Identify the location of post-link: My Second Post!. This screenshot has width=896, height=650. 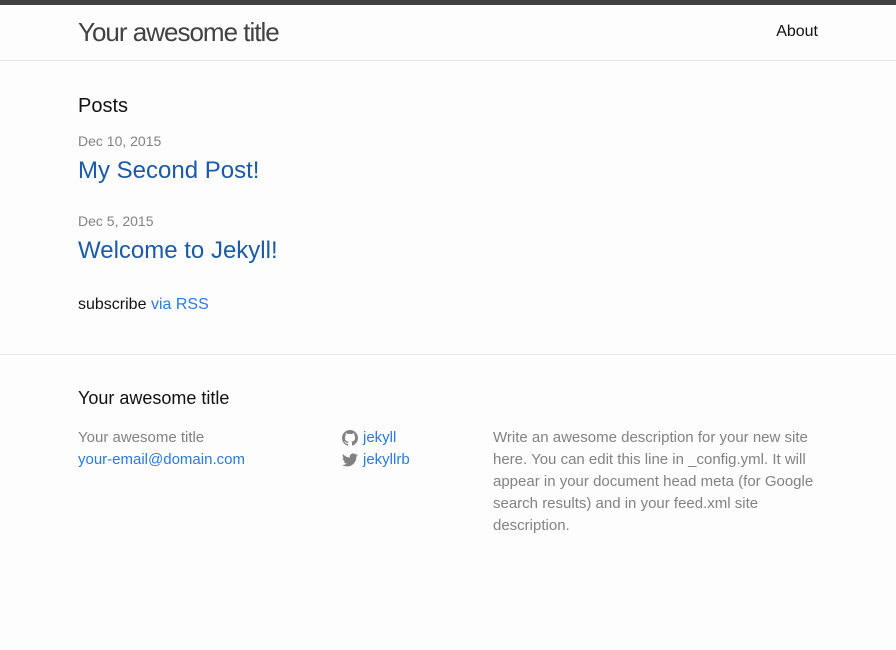
(168, 170).